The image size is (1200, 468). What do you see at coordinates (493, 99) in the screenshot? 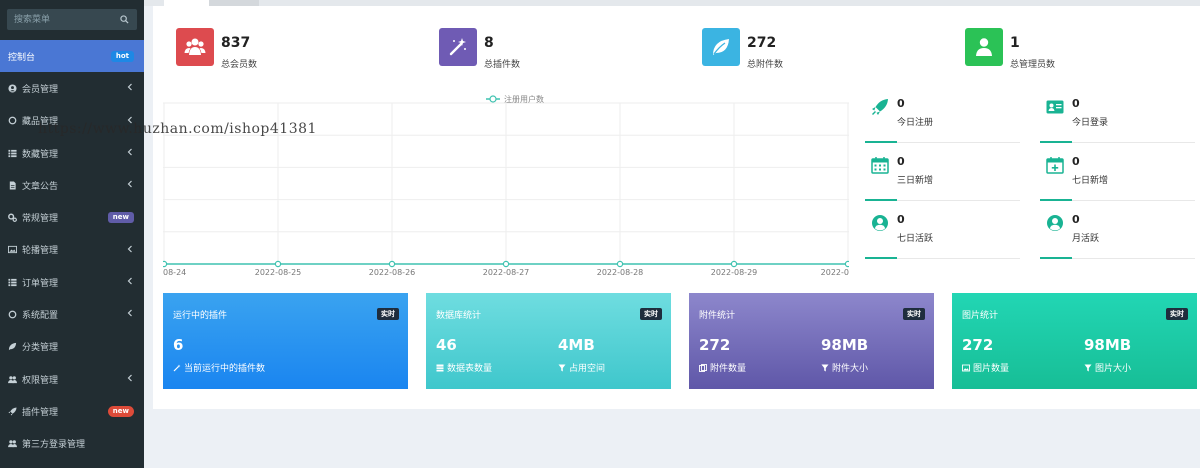
I see `legend-marker` at bounding box center [493, 99].